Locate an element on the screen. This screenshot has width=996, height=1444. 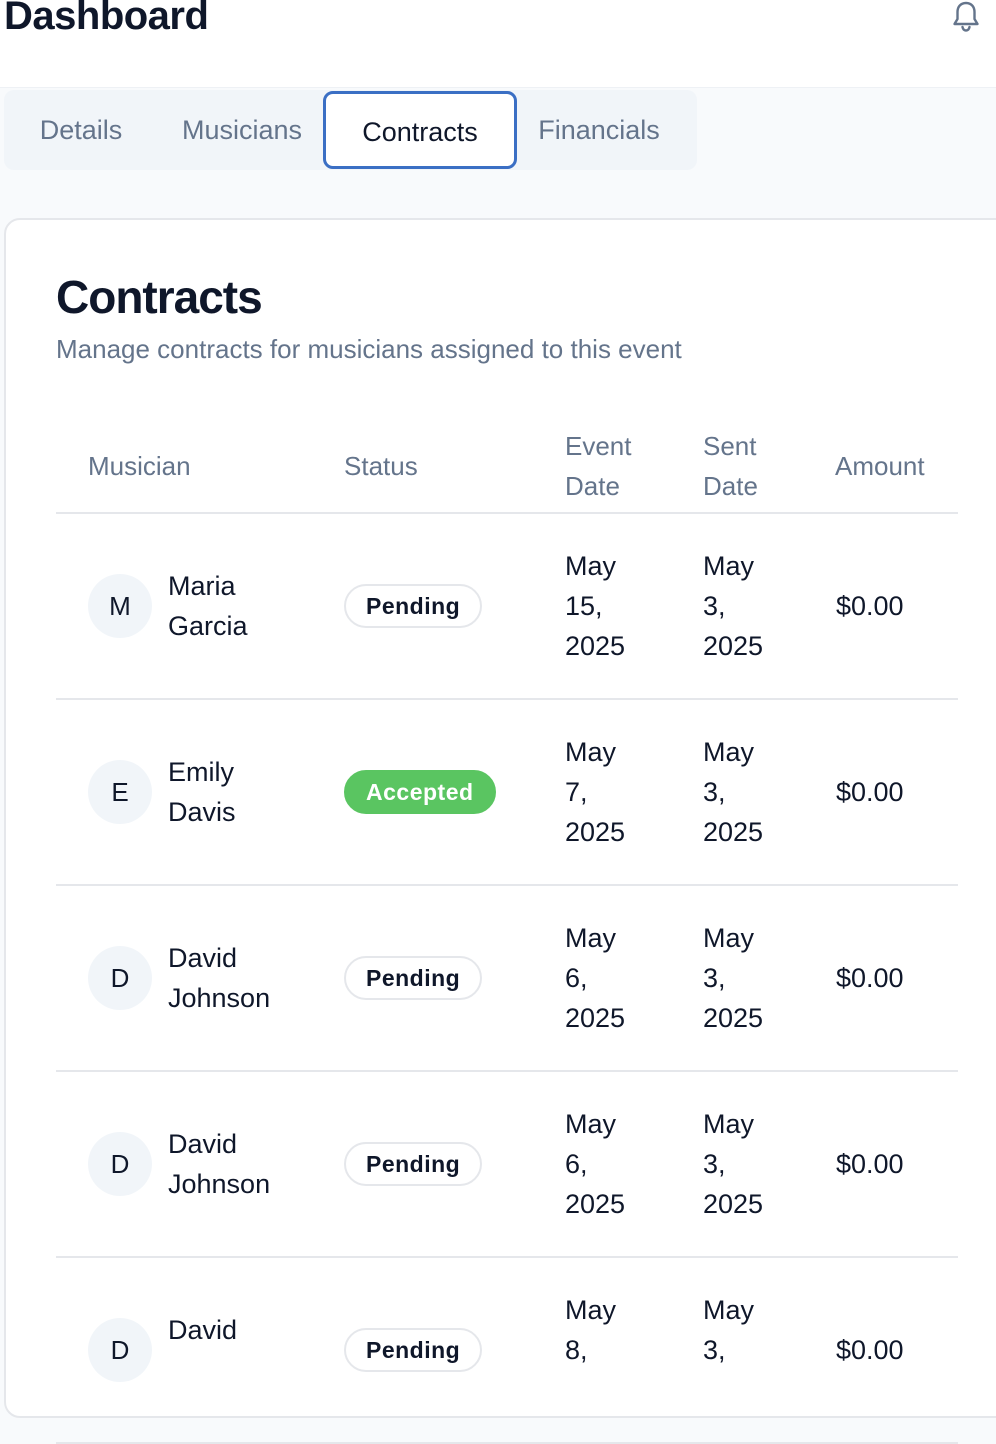
avatar: E is located at coordinates (120, 792).